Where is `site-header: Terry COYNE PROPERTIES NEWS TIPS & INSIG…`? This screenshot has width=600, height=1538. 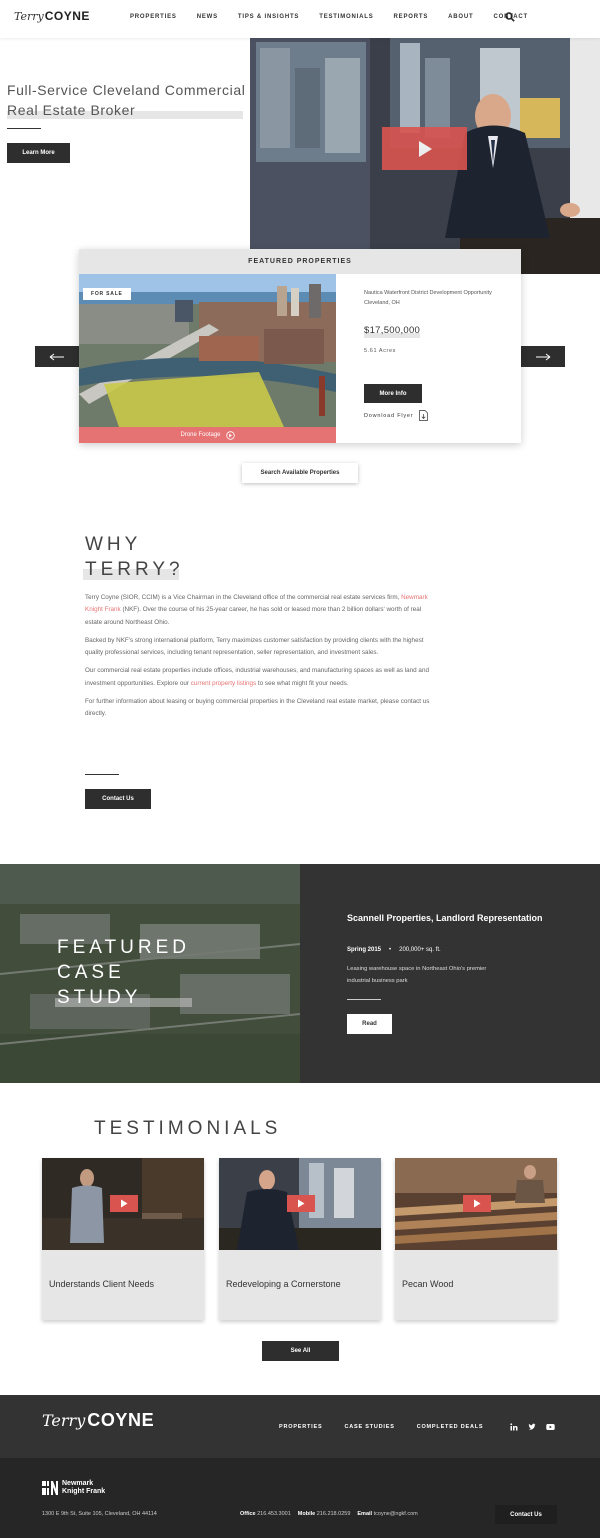
site-header: Terry COYNE PROPERTIES NEWS TIPS & INSIG… is located at coordinates (300, 19).